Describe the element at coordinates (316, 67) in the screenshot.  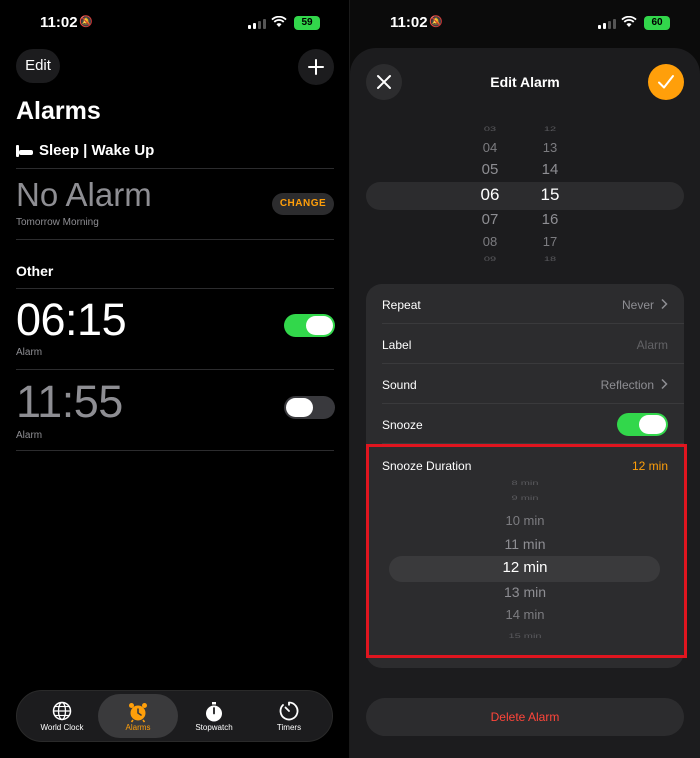
I see `add-alarm-button` at that location.